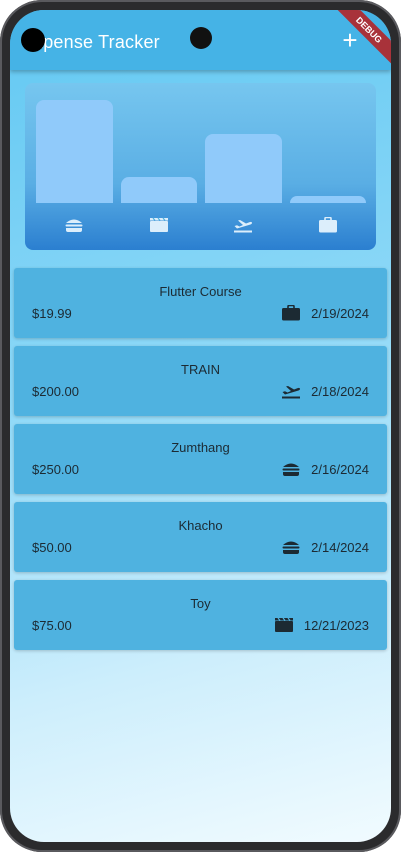 The image size is (401, 852). Describe the element at coordinates (158, 148) in the screenshot. I see `chart-bar-column-leisure` at that location.